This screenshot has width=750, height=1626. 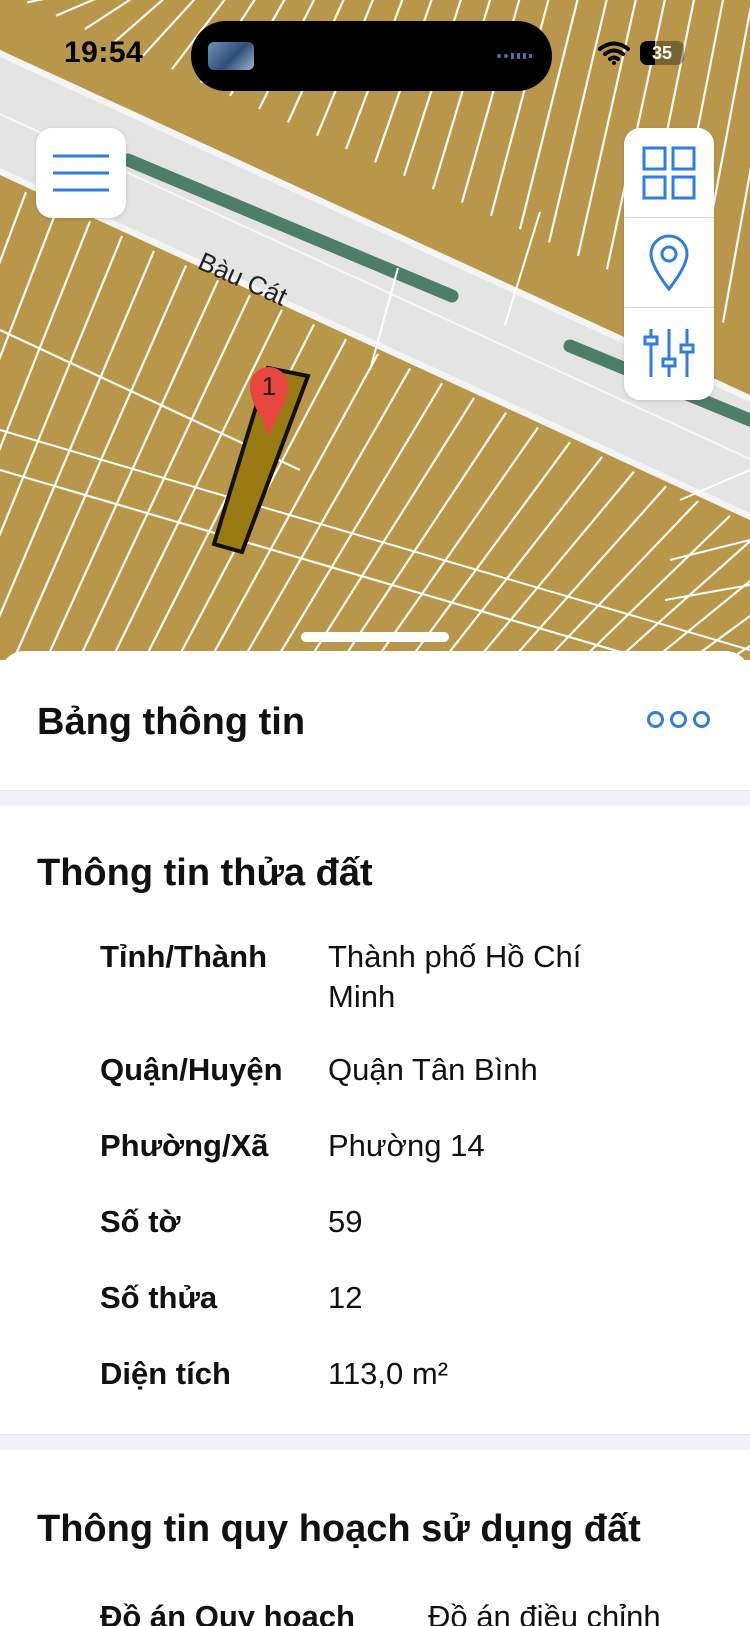 I want to click on row-label: Tỉnh/Thành, so click(x=184, y=956).